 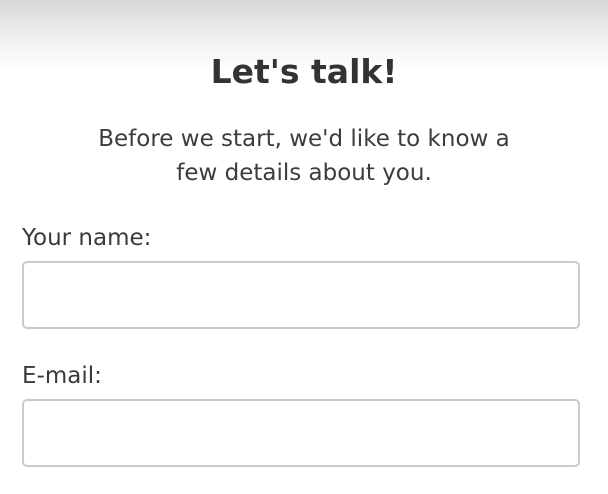 What do you see at coordinates (304, 173) in the screenshot?
I see `intro-text-line-2: few details about you.` at bounding box center [304, 173].